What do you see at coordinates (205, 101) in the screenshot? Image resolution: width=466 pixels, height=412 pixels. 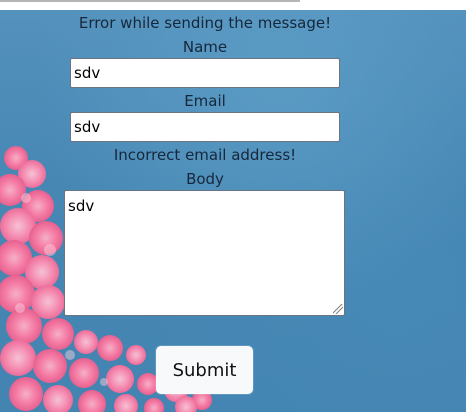 I see `email-label: Email` at bounding box center [205, 101].